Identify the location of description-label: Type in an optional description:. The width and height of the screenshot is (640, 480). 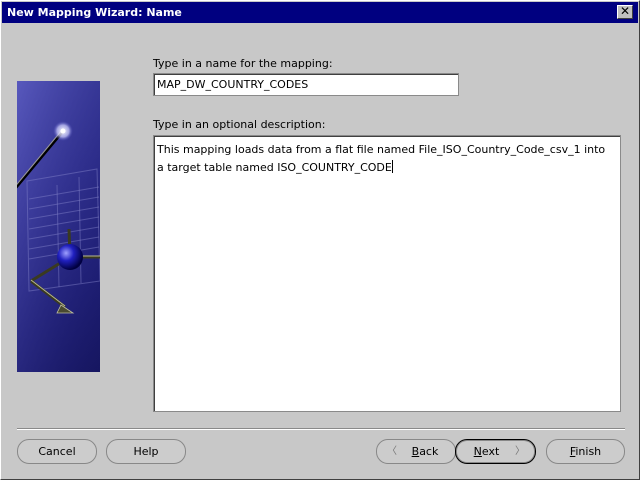
(239, 124).